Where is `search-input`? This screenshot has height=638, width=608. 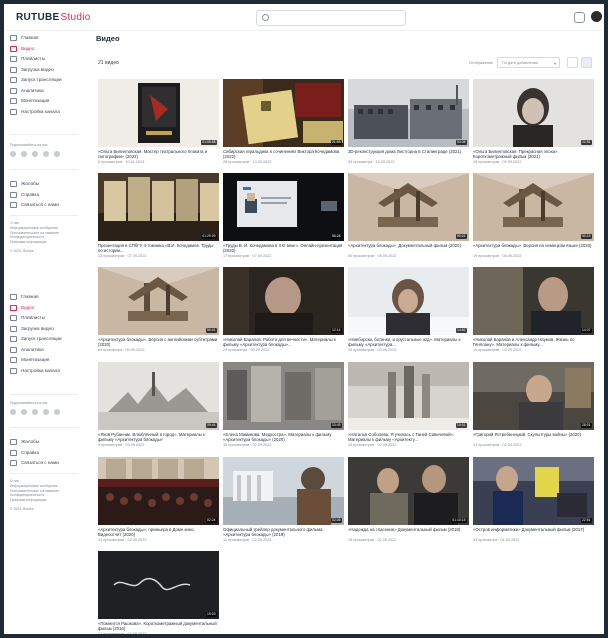
search-input is located at coordinates (331, 18).